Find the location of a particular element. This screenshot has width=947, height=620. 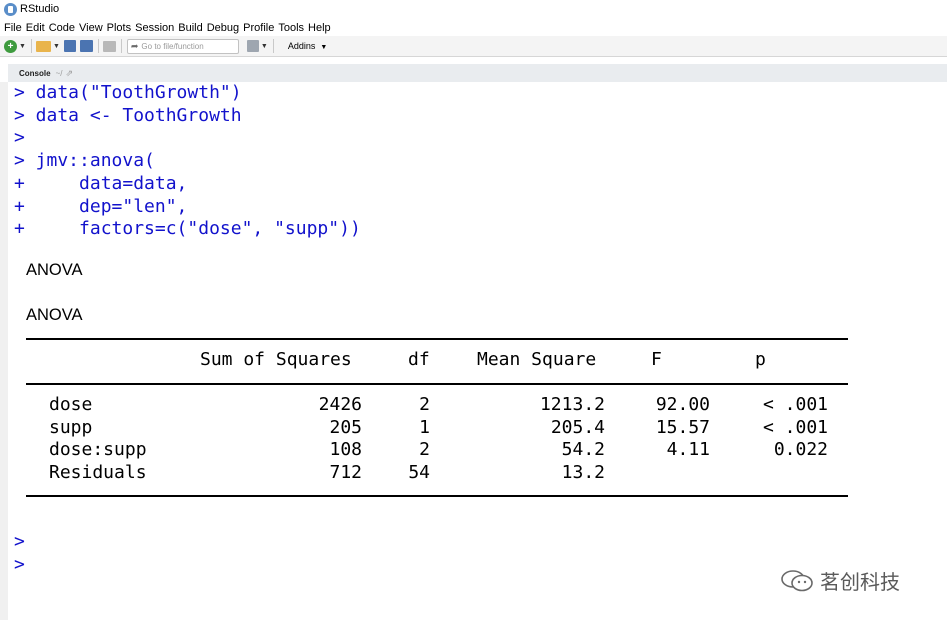

row-p: 0.022 is located at coordinates (800, 450).